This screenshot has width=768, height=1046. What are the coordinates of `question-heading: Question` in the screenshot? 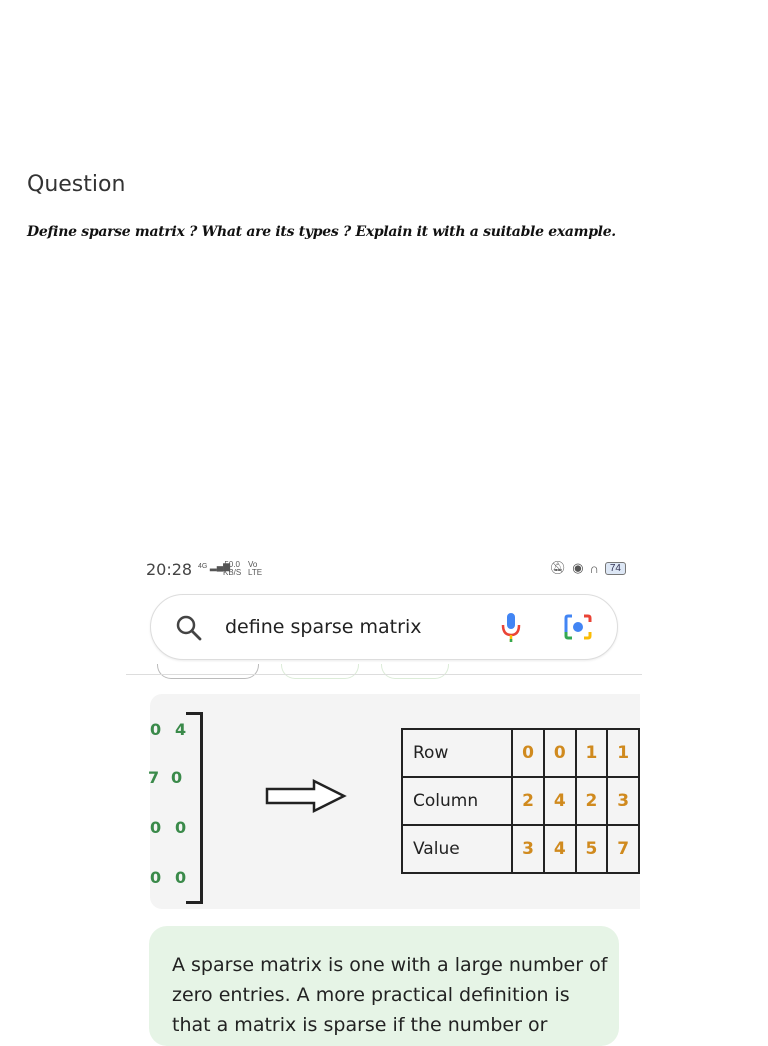 It's located at (76, 184).